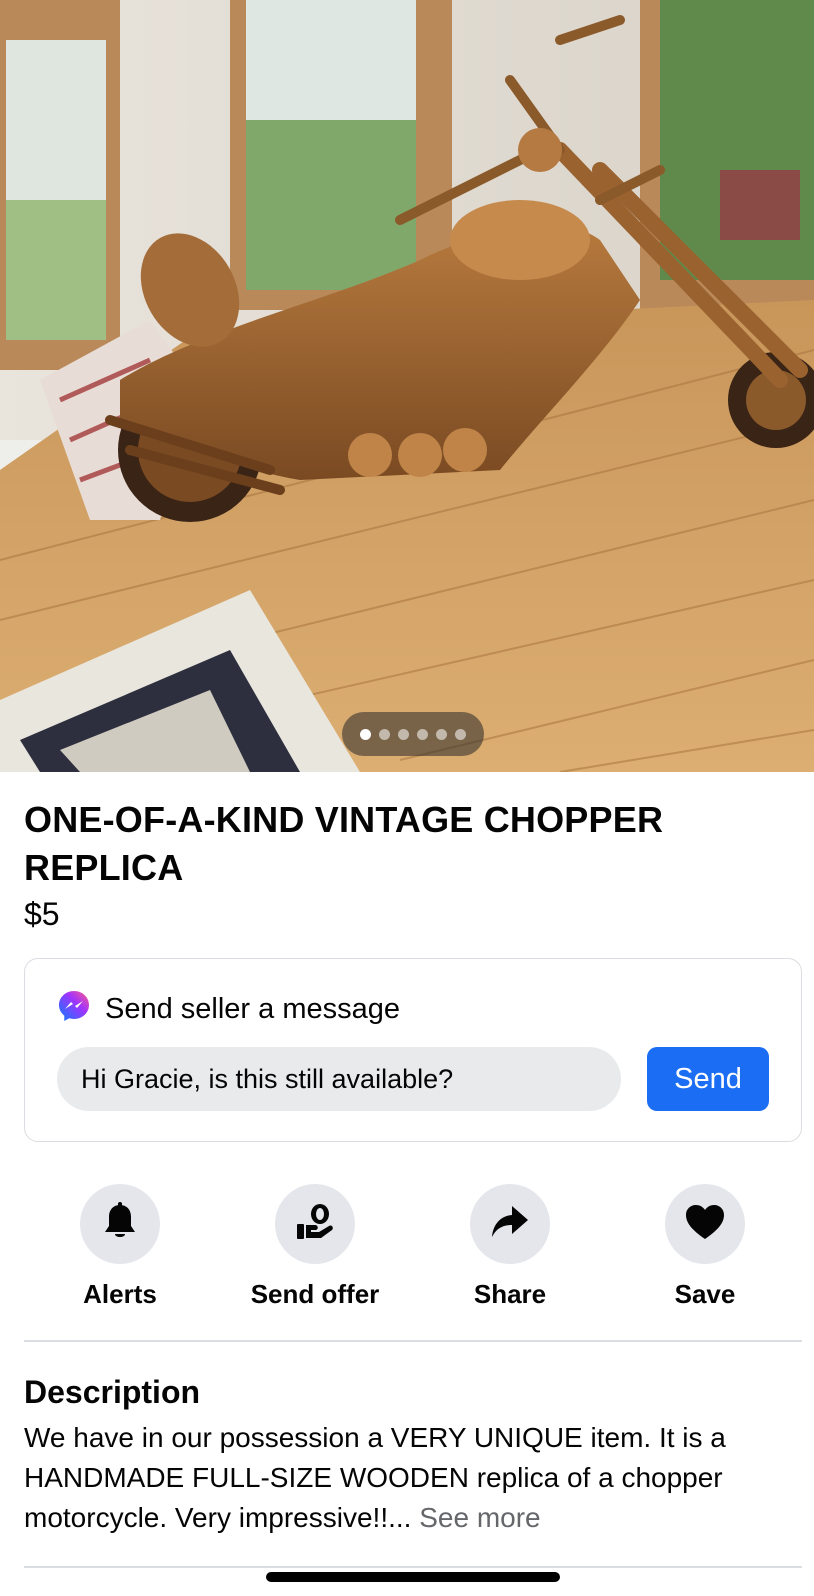 This screenshot has height=1596, width=814. I want to click on offer-hand-icon, so click(315, 1224).